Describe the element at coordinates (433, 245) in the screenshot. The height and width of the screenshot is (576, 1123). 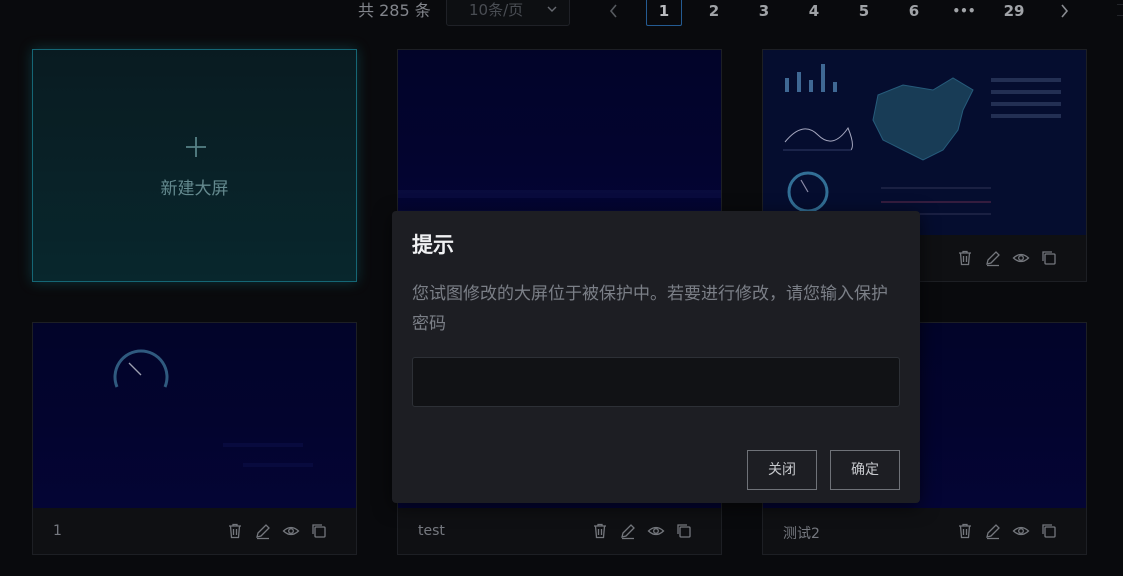
I see `dialog-title: 提示` at that location.